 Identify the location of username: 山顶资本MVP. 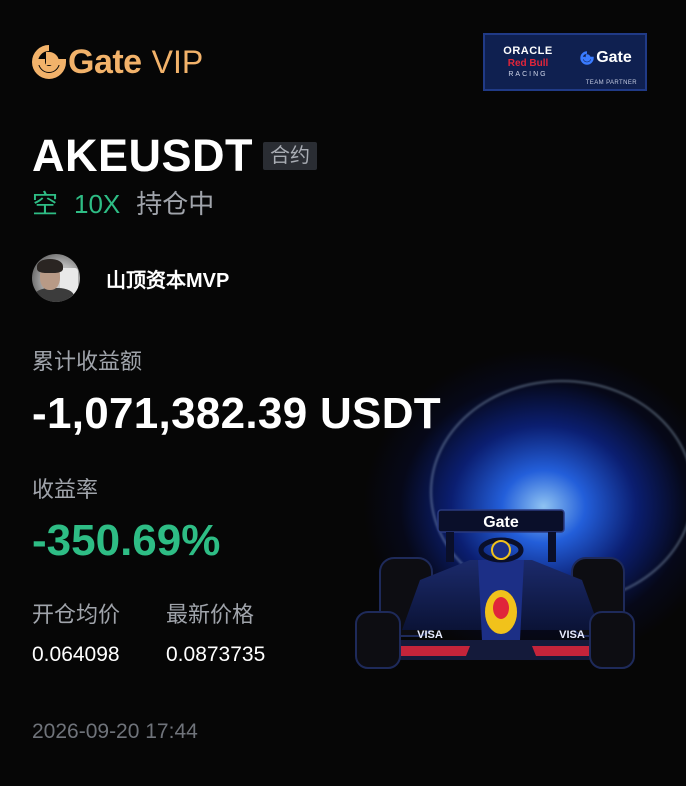
(168, 280).